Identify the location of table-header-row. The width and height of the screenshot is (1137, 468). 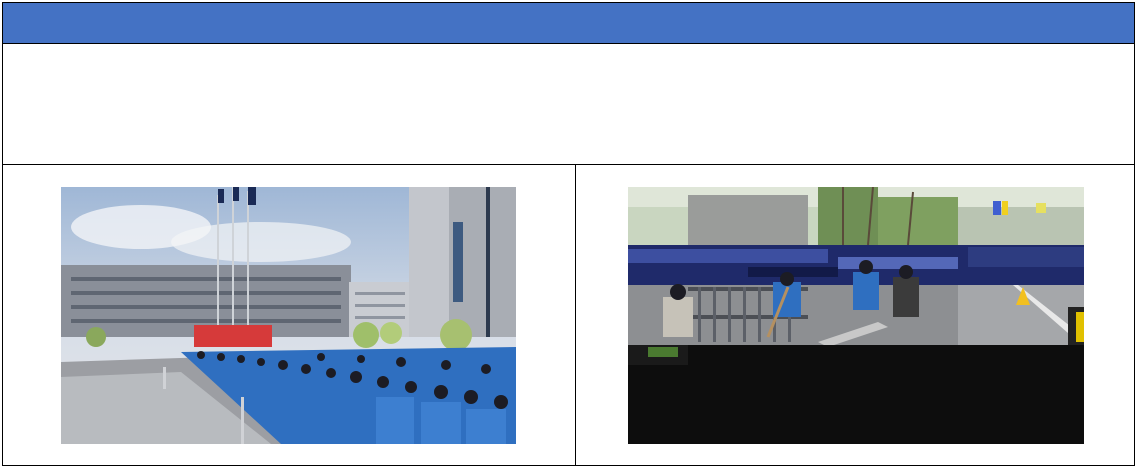
(568, 23).